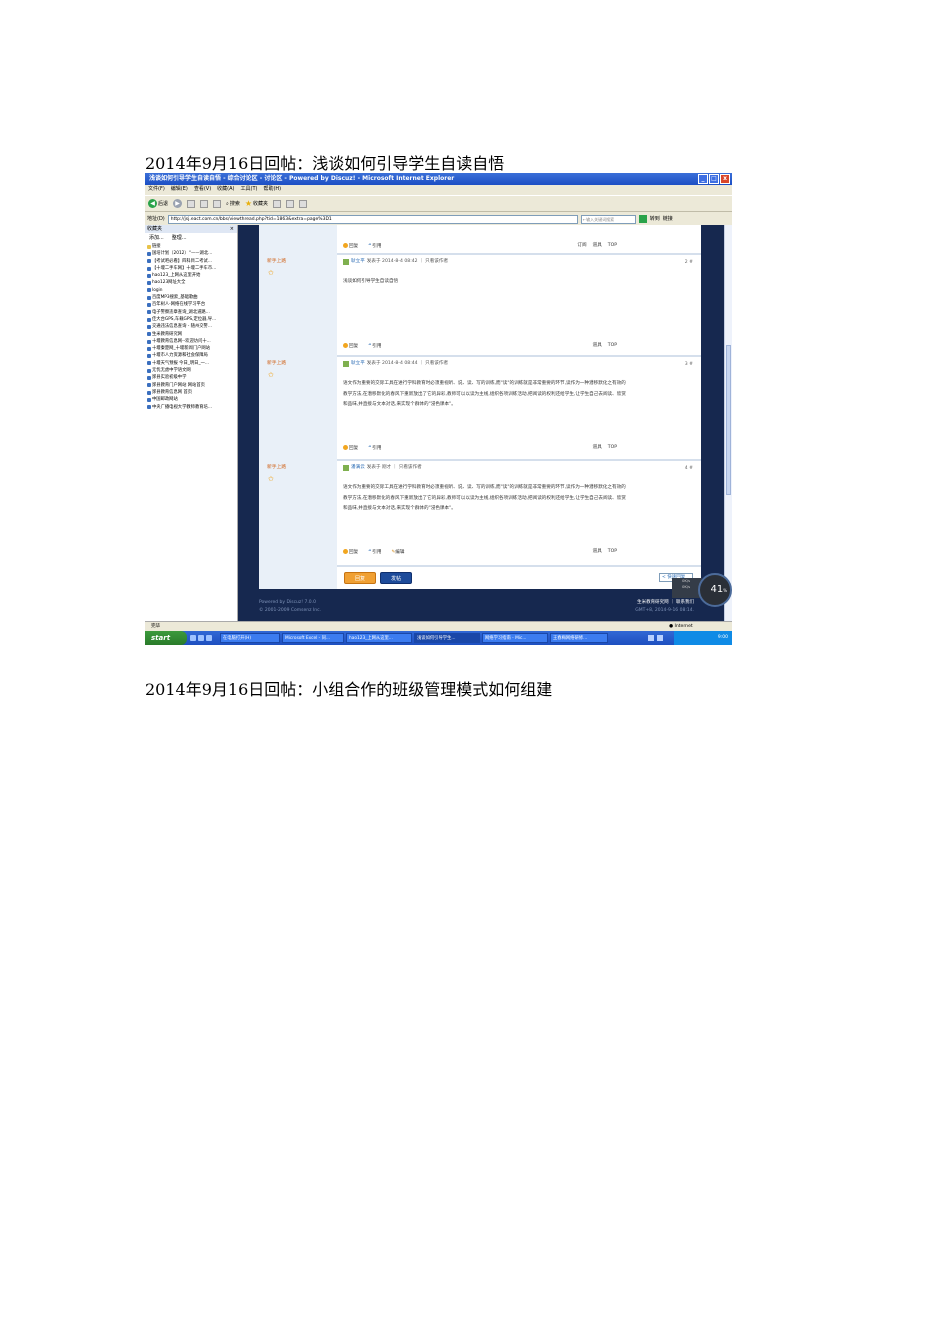 This screenshot has width=950, height=1344. I want to click on post-2-quote: “引用, so click(374, 347).